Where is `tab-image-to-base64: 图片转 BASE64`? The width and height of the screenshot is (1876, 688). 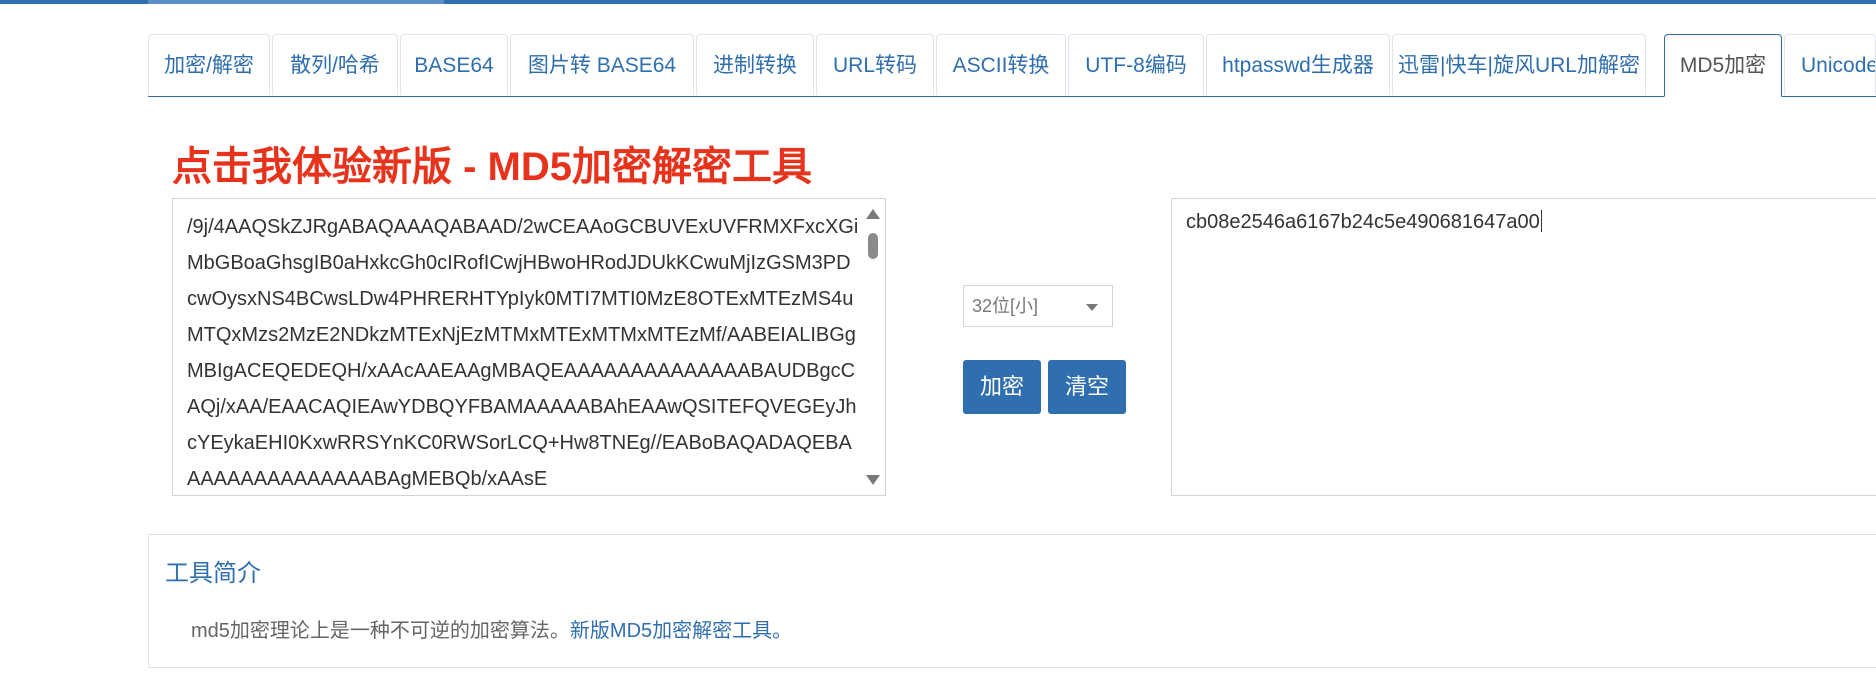
tab-image-to-base64: 图片转 BASE64 is located at coordinates (602, 64).